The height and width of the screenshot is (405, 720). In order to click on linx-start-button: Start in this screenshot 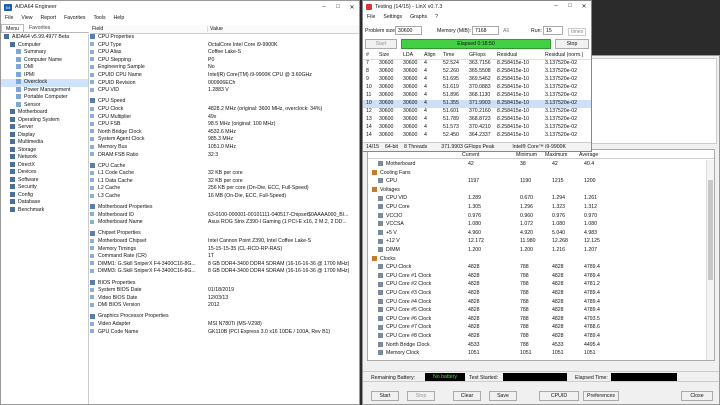, I will do `click(381, 44)`.